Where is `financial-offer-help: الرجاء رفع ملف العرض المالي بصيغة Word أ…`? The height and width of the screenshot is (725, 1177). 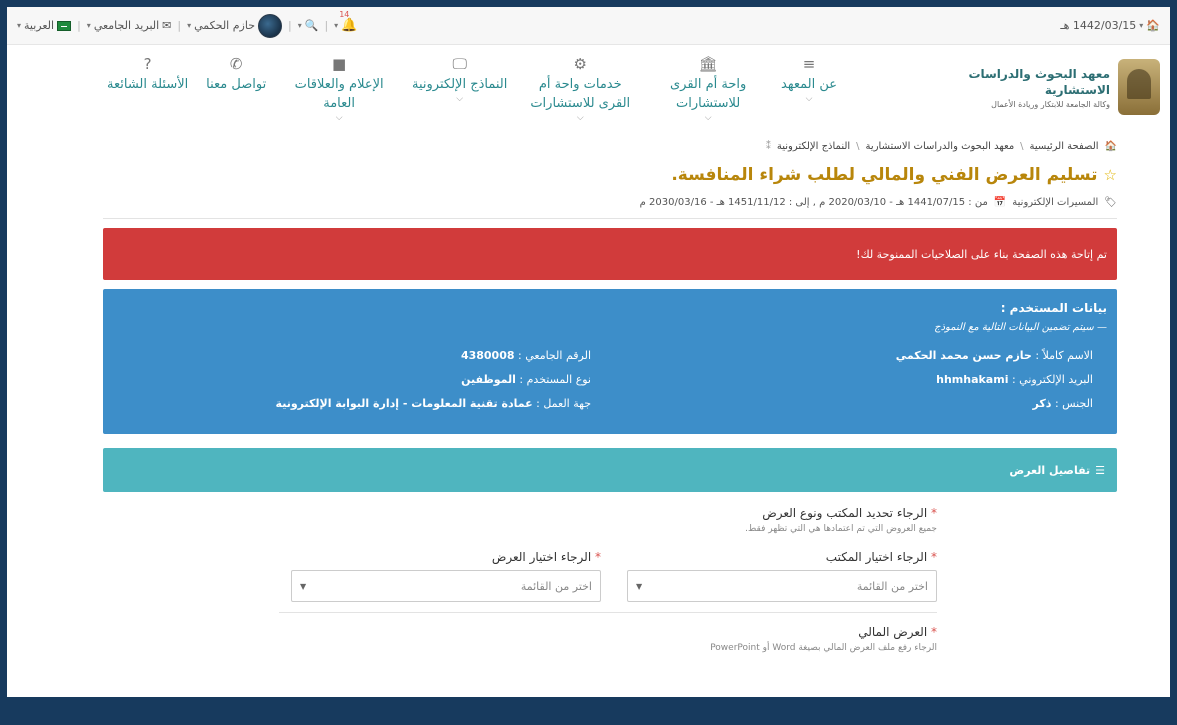
financial-offer-help: الرجاء رفع ملف العرض المالي بصيغة Word أ… is located at coordinates (823, 648).